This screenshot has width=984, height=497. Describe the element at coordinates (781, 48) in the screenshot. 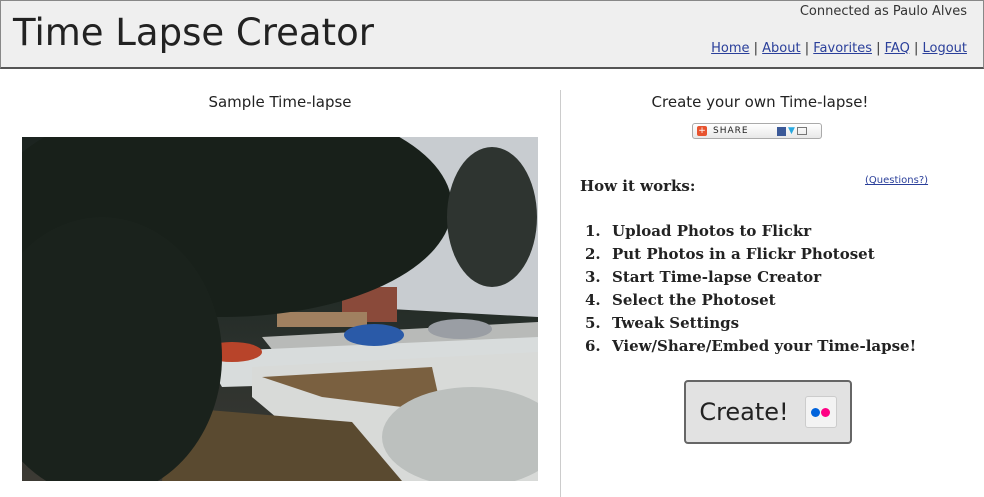

I see `nav-about: About` at that location.